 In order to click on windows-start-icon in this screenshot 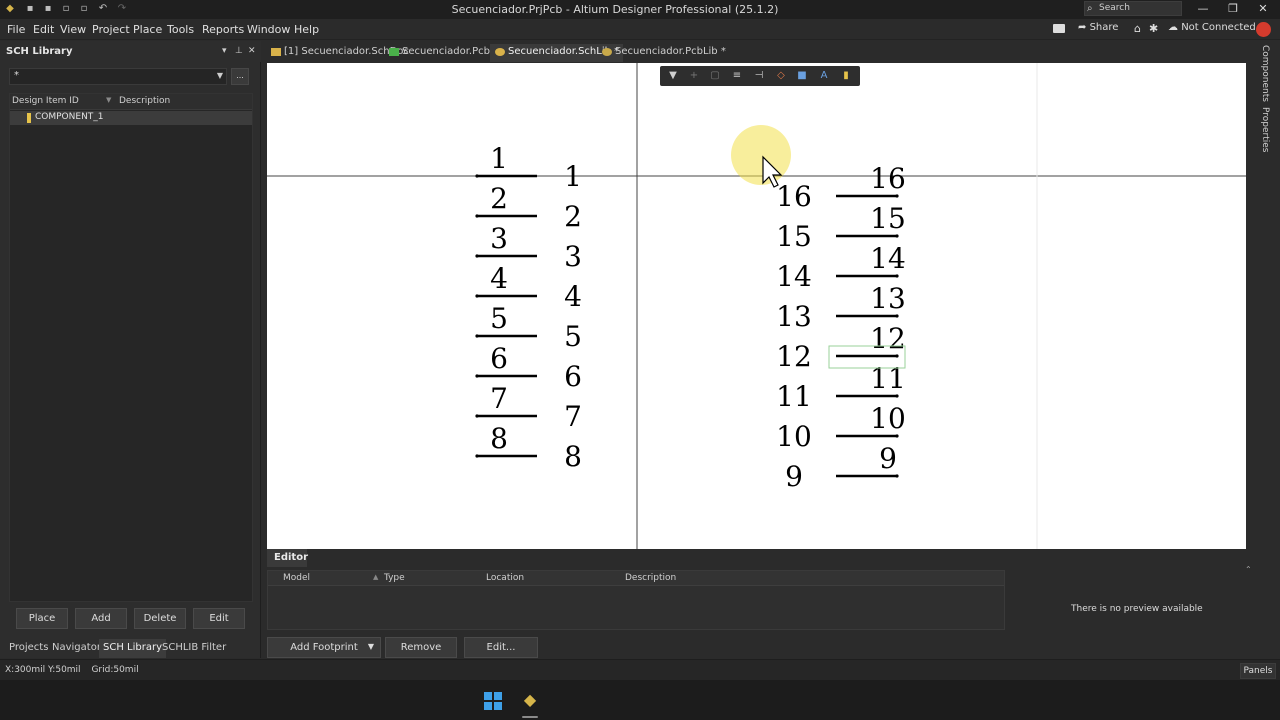, I will do `click(493, 701)`.